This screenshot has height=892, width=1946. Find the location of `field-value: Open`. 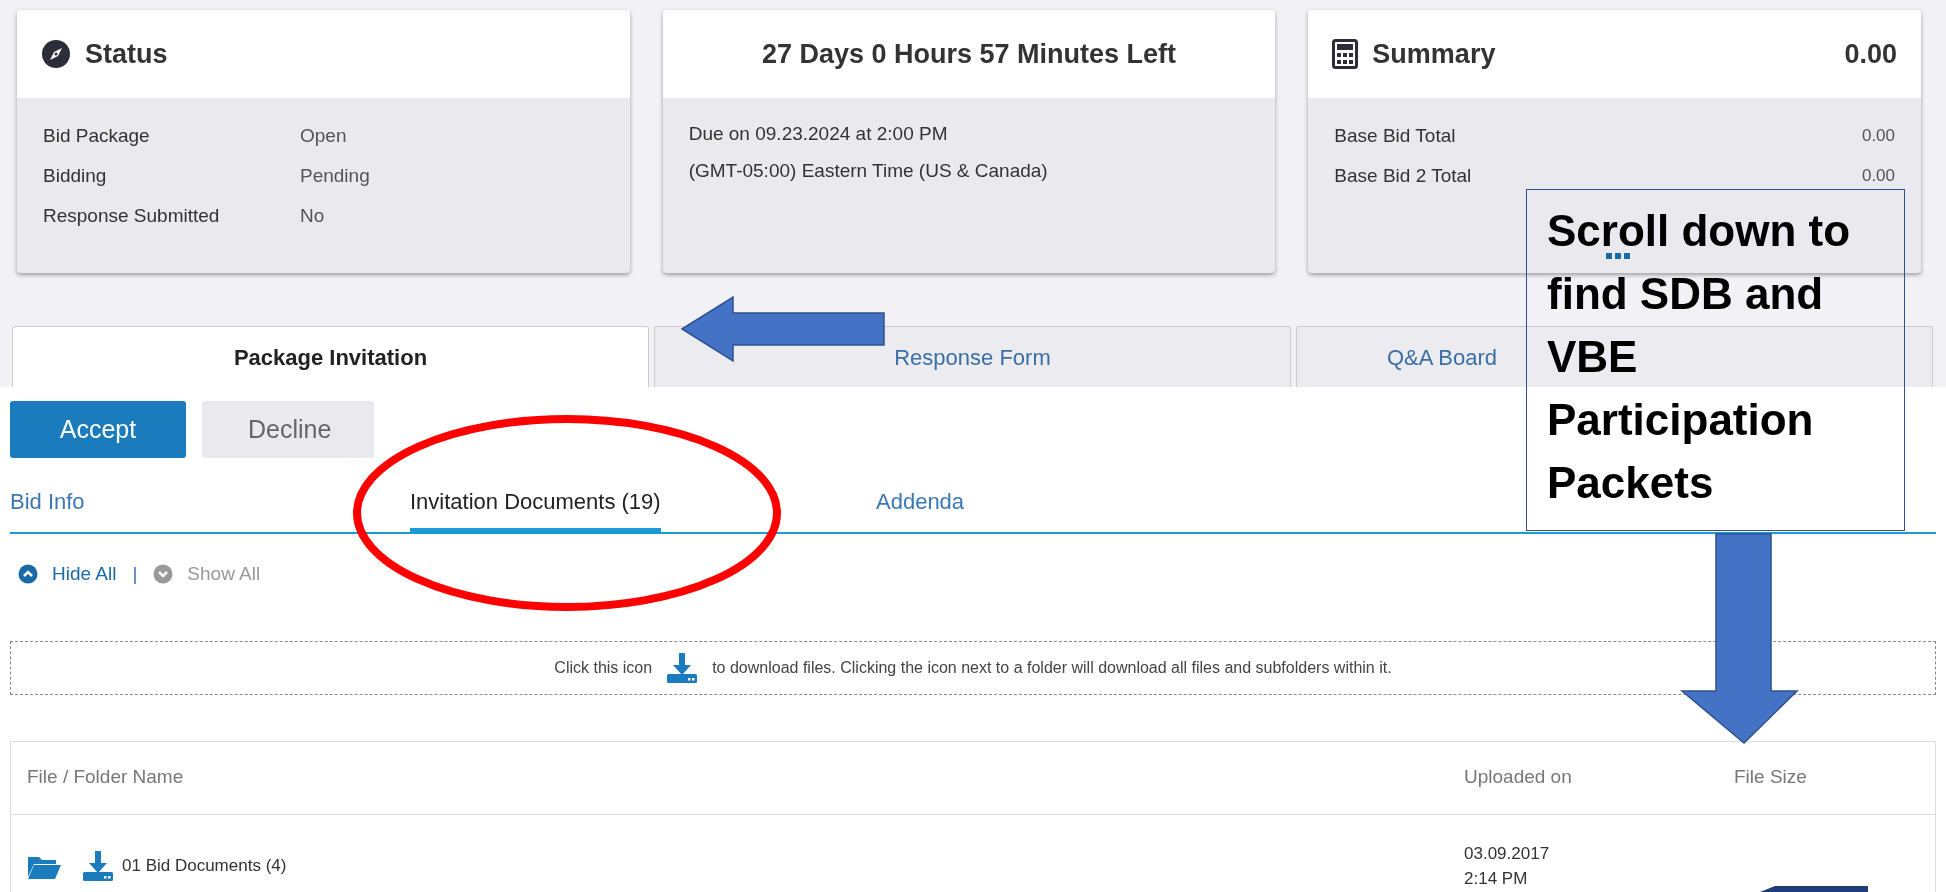

field-value: Open is located at coordinates (323, 135).